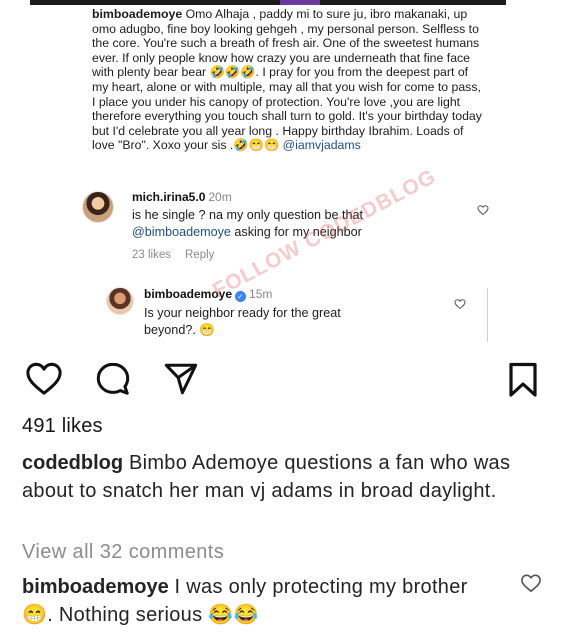 The image size is (566, 639). I want to click on comment-mention: @bimboademoye, so click(181, 232).